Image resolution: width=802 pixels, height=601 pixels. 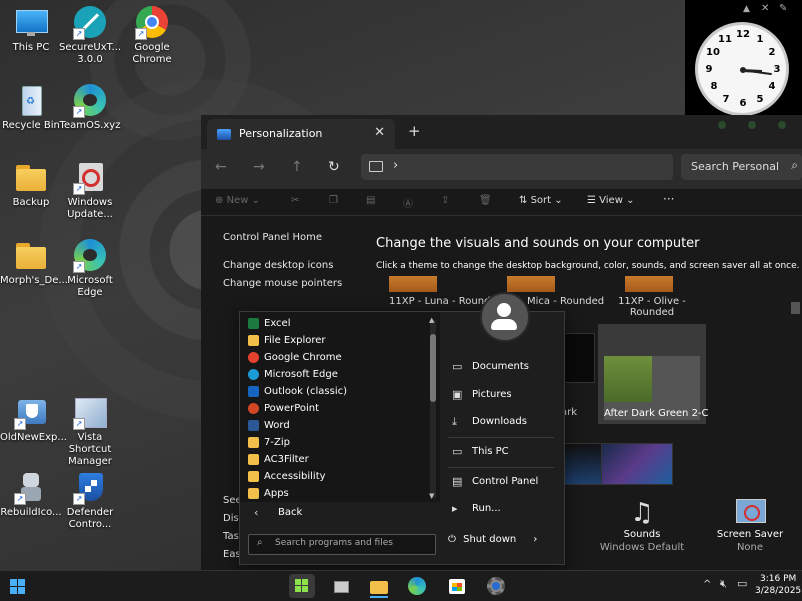 What do you see at coordinates (278, 265) in the screenshot?
I see `change-desktop-icons-link: Change desktop icons` at bounding box center [278, 265].